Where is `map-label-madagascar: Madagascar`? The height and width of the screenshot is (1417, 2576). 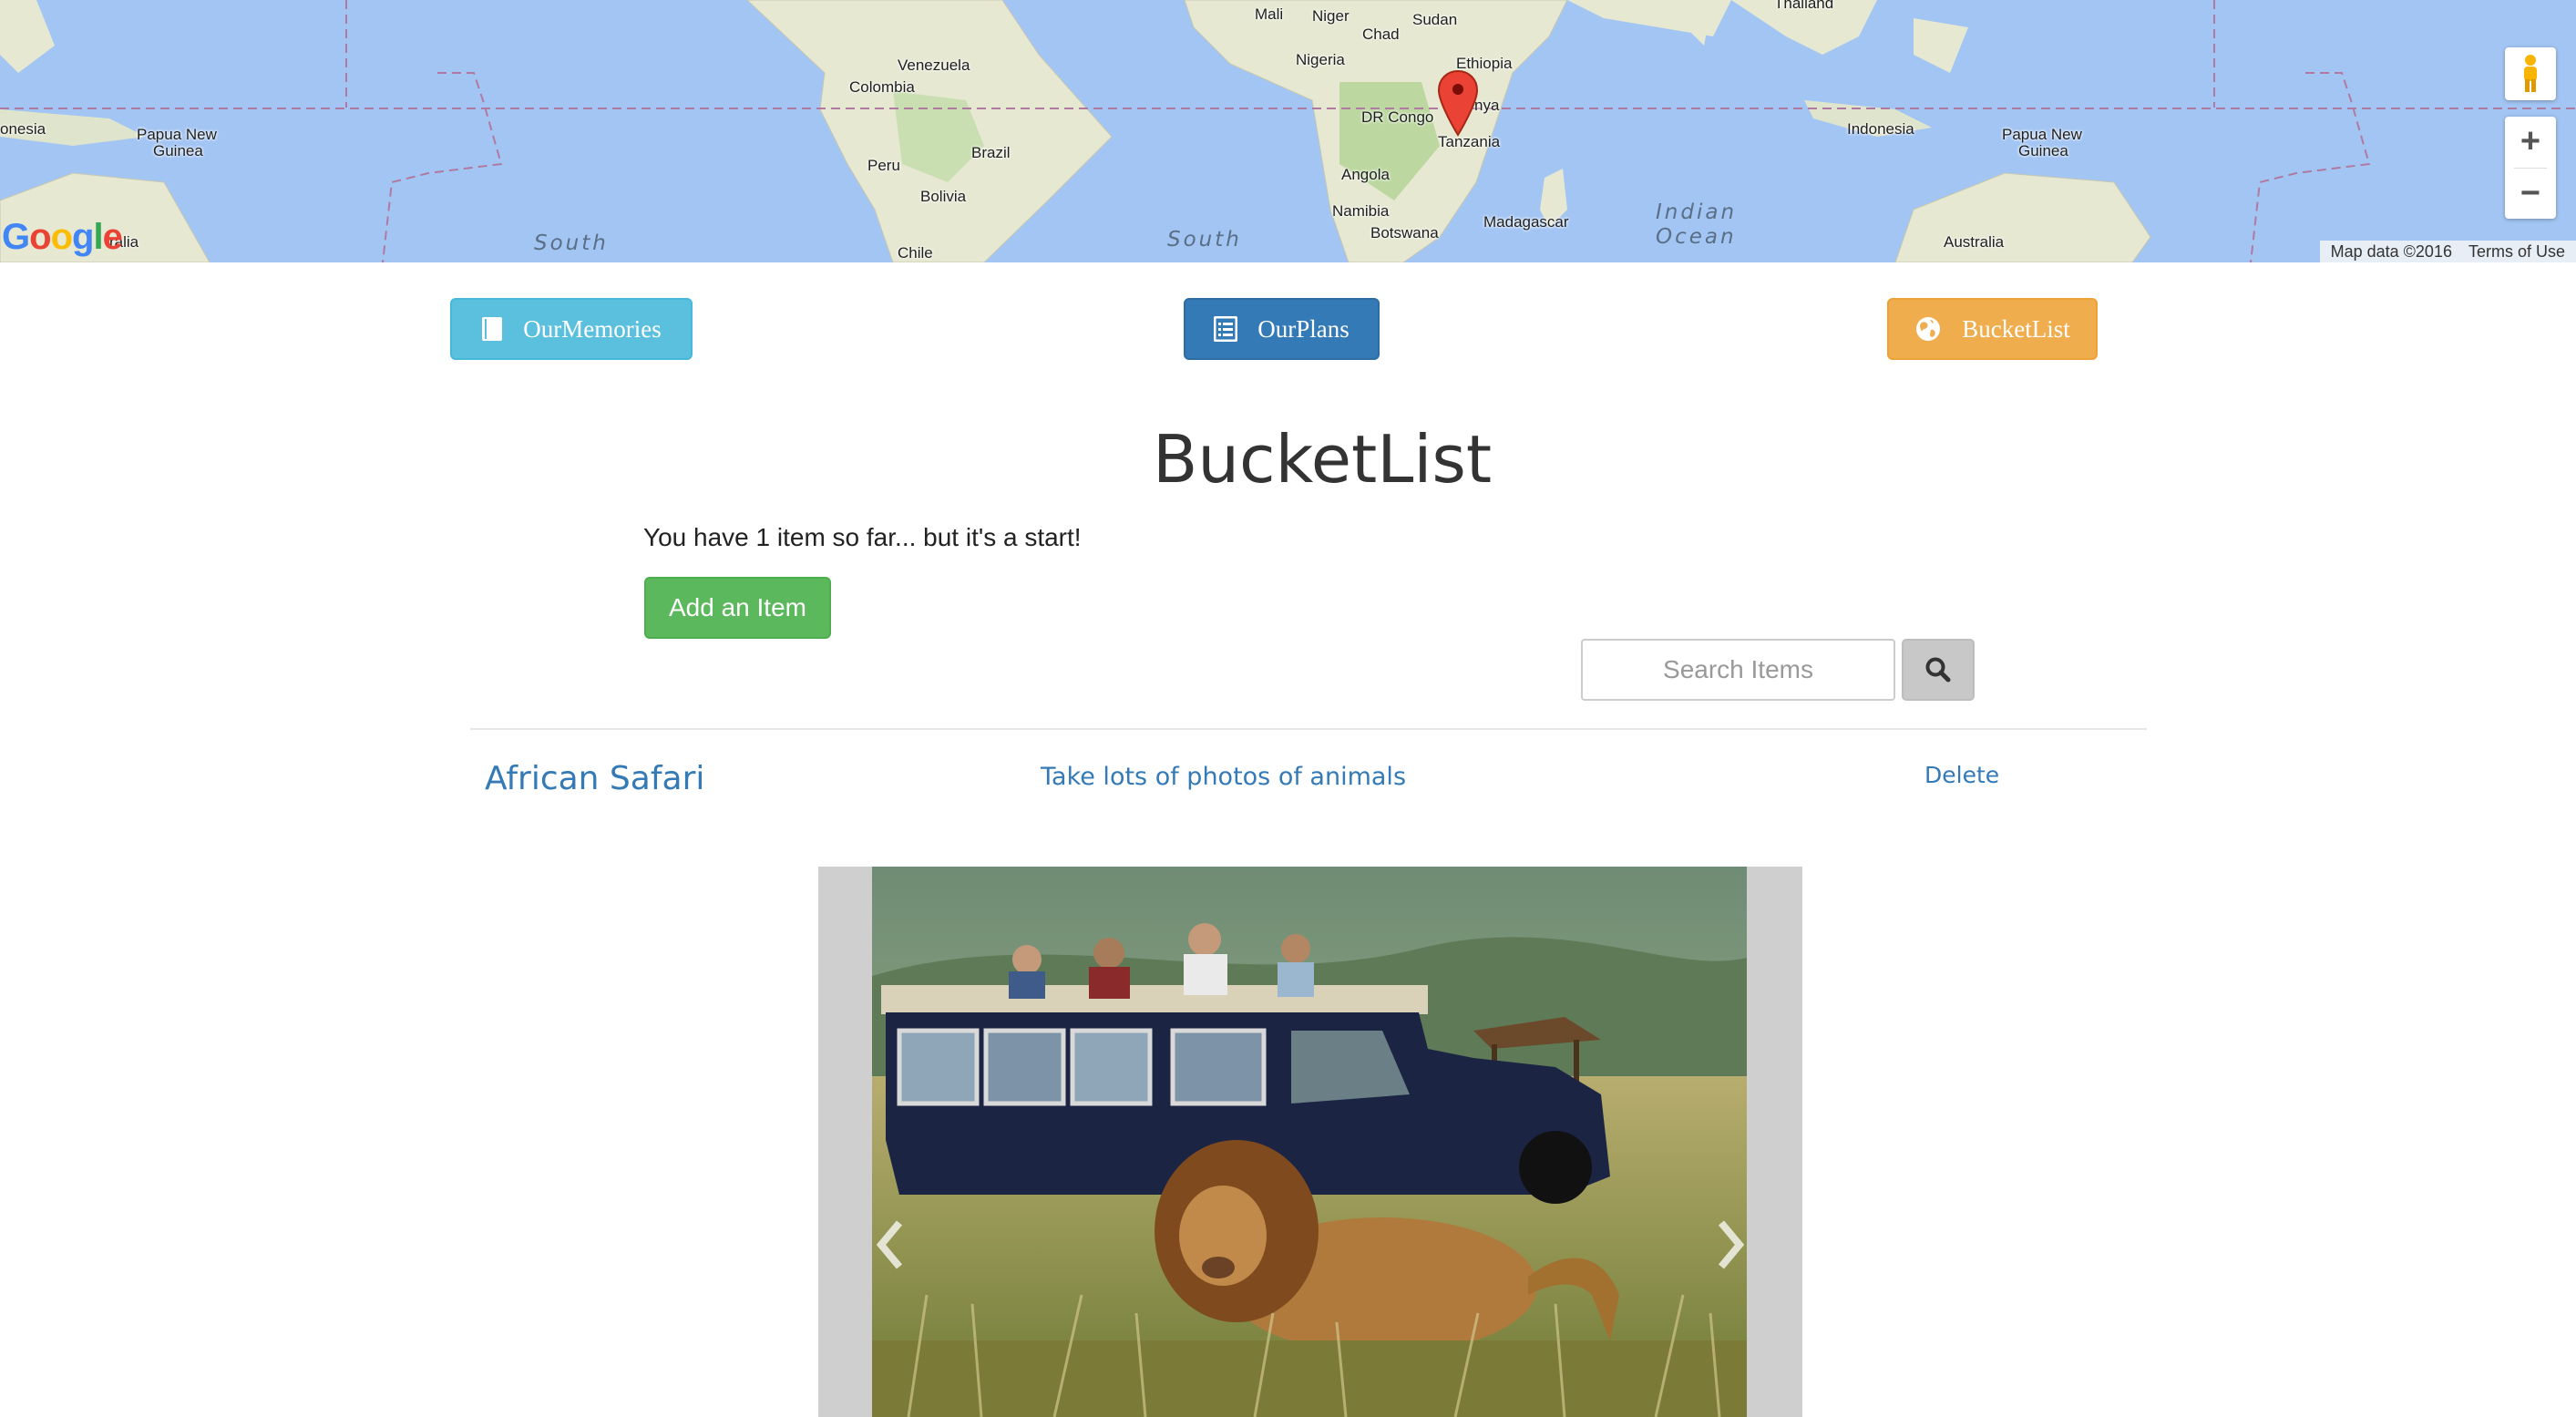
map-label-madagascar: Madagascar is located at coordinates (1526, 222).